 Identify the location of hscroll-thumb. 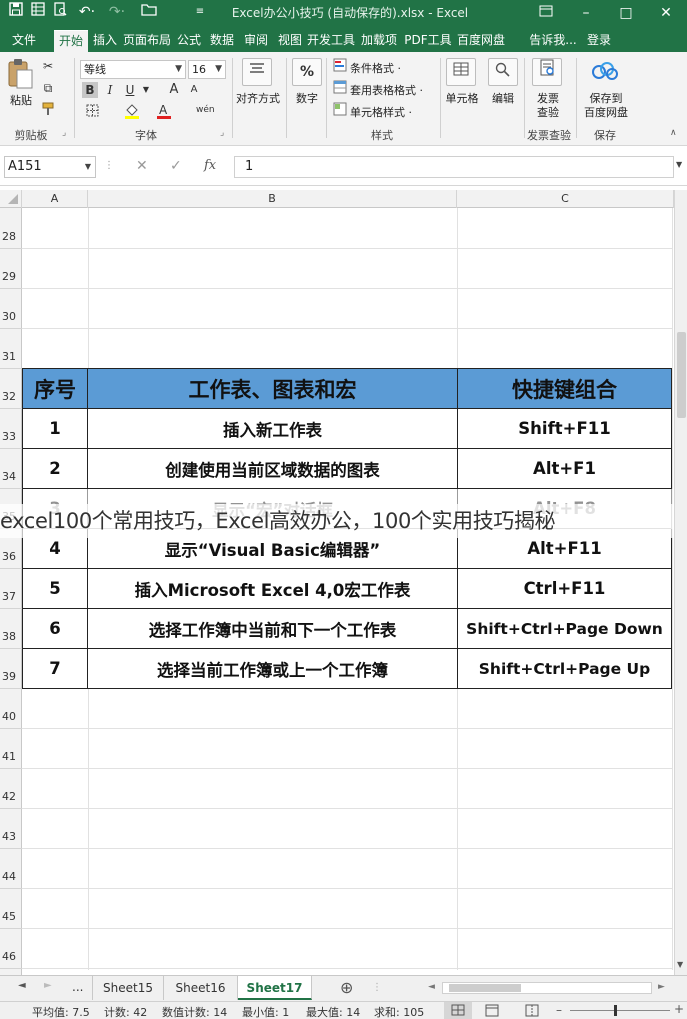
(485, 988).